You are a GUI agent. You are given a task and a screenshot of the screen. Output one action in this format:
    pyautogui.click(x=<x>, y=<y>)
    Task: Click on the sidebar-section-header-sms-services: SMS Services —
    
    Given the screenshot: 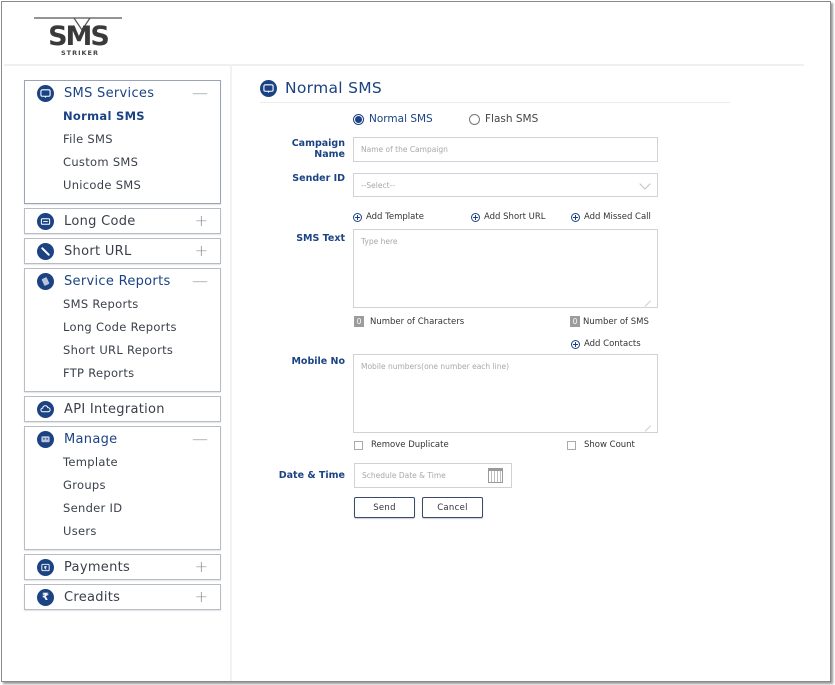 What is the action you would take?
    pyautogui.click(x=122, y=93)
    